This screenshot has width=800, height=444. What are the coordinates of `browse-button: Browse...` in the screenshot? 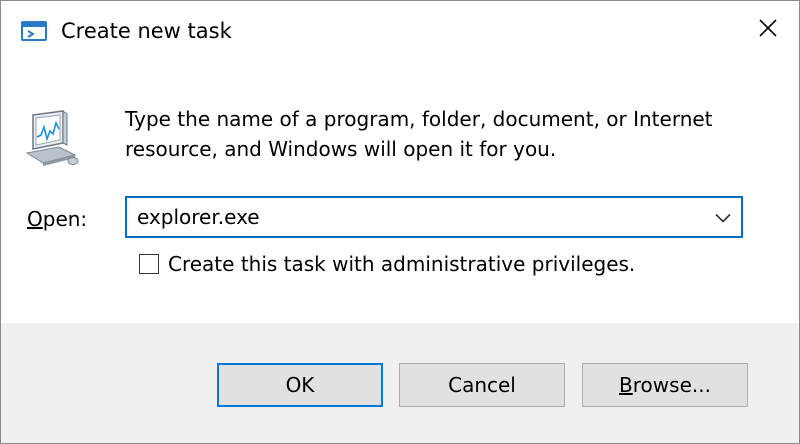 It's located at (665, 385).